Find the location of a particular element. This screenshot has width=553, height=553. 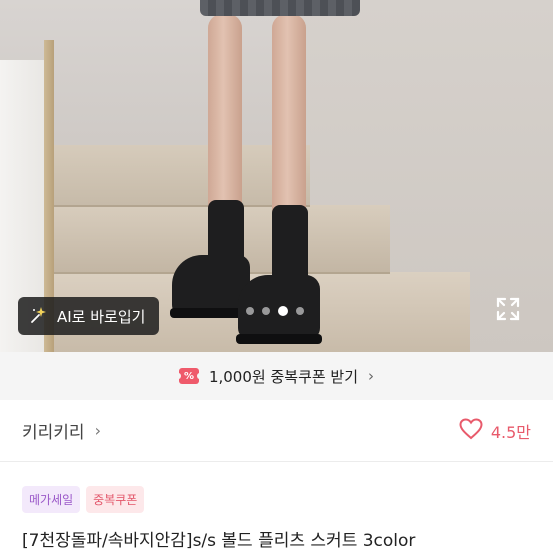

boot-right-sole is located at coordinates (279, 339).